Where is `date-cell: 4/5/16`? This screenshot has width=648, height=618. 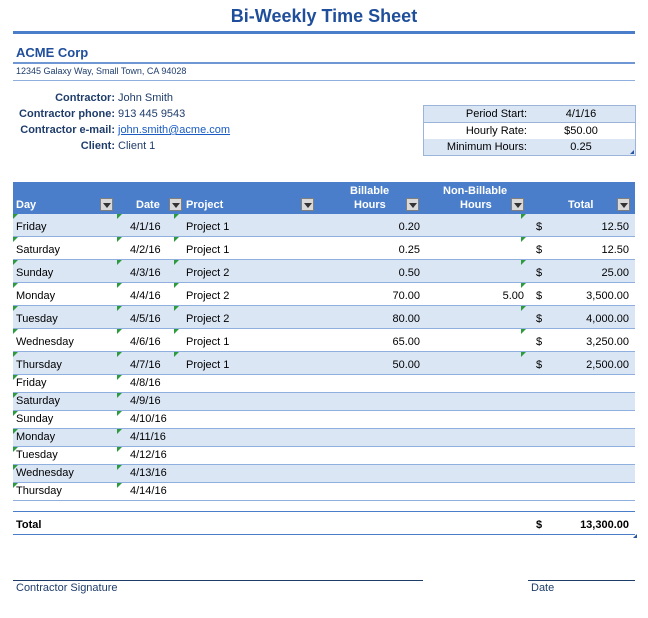
date-cell: 4/5/16 is located at coordinates (145, 319).